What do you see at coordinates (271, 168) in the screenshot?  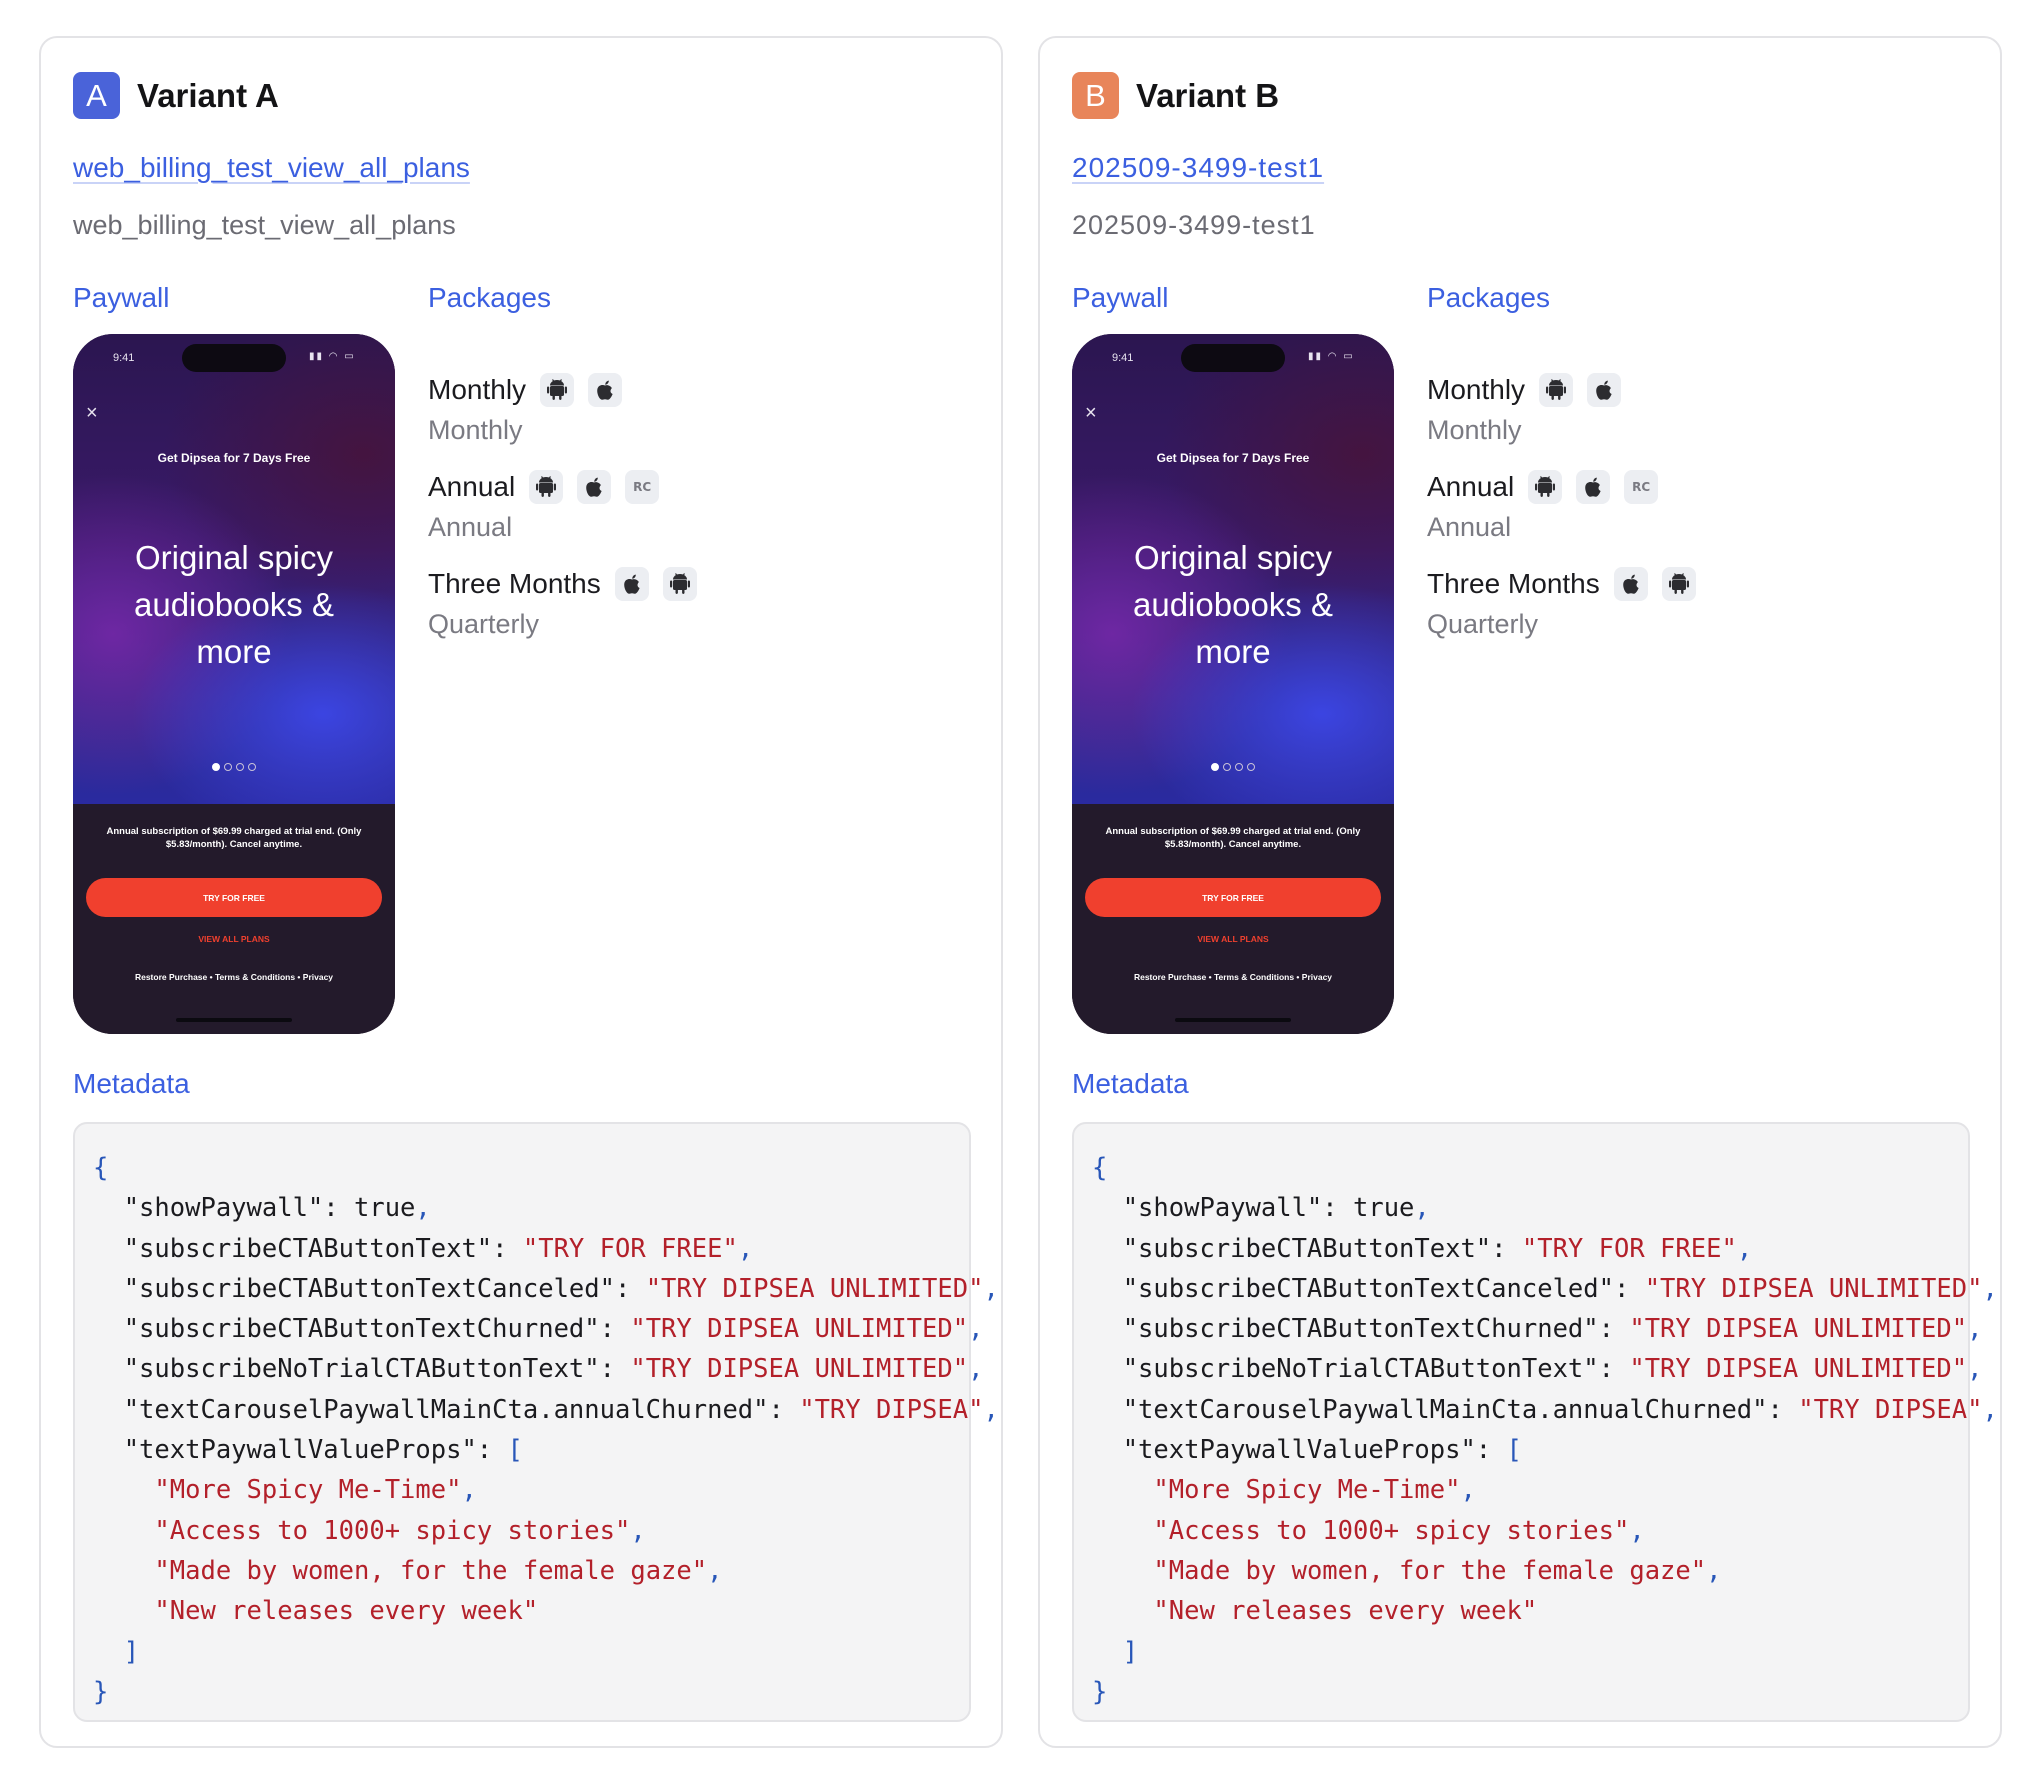 I see `offering-link: web_billing_test_view_all_plans` at bounding box center [271, 168].